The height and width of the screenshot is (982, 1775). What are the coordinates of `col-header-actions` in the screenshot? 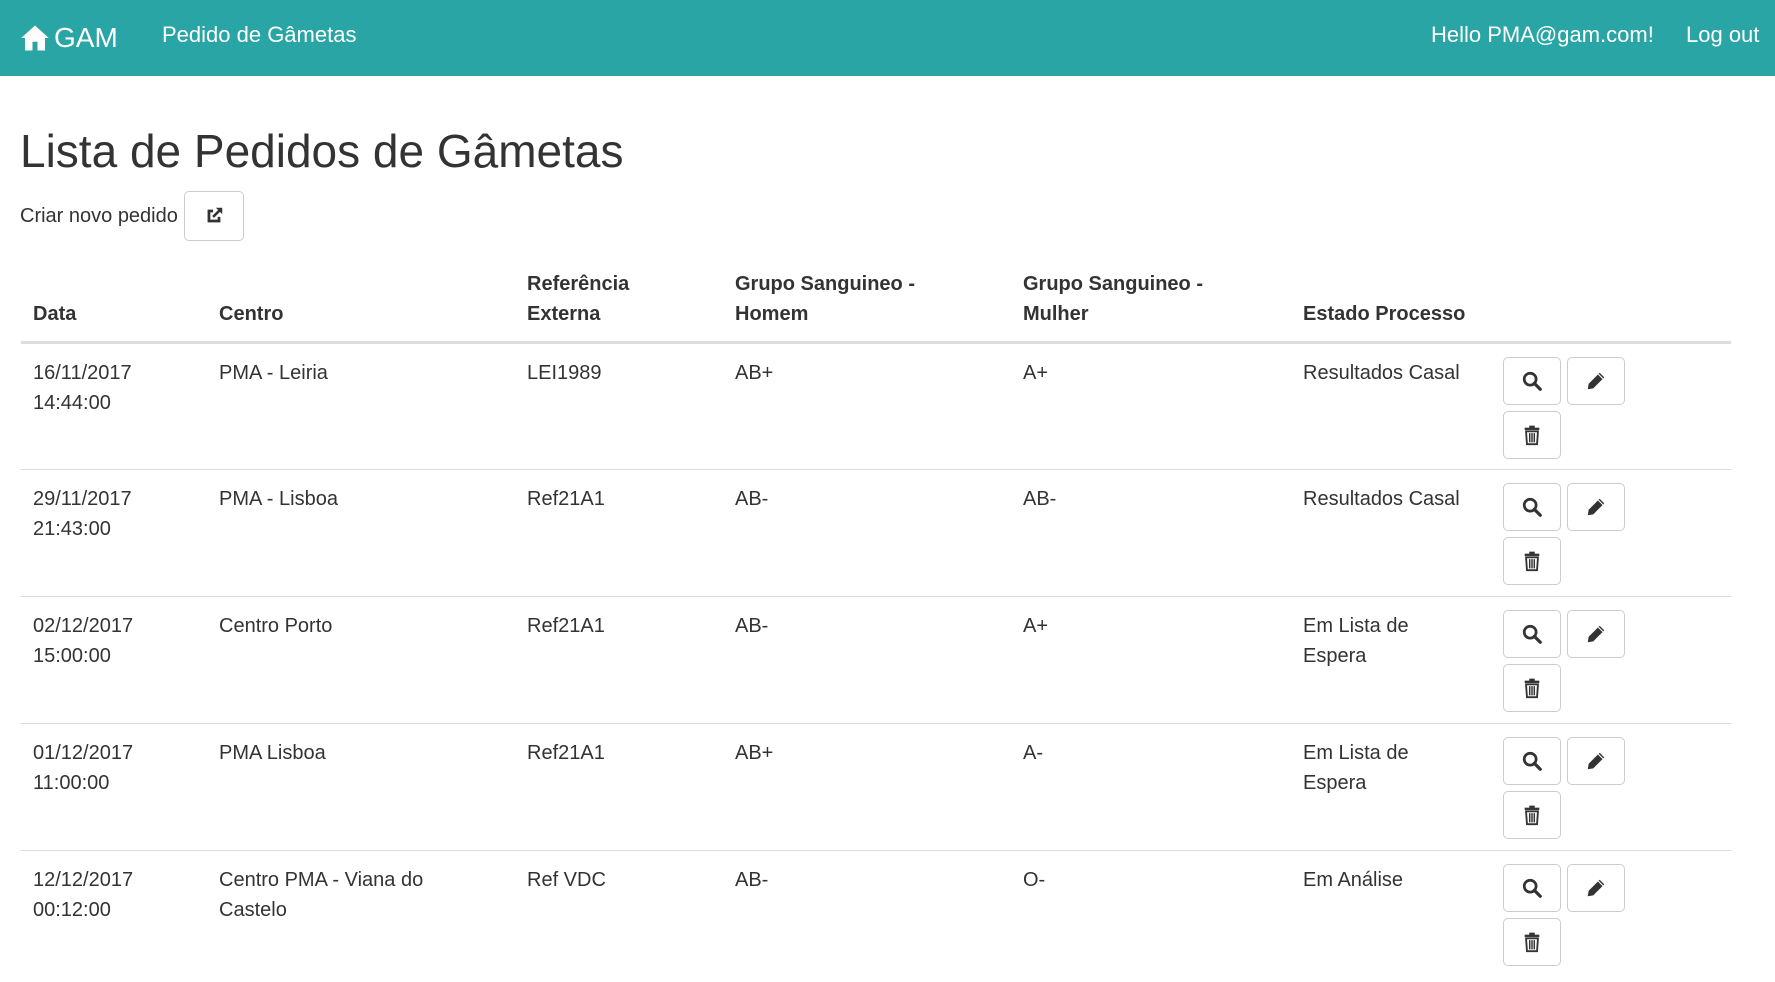 It's located at (1612, 303).